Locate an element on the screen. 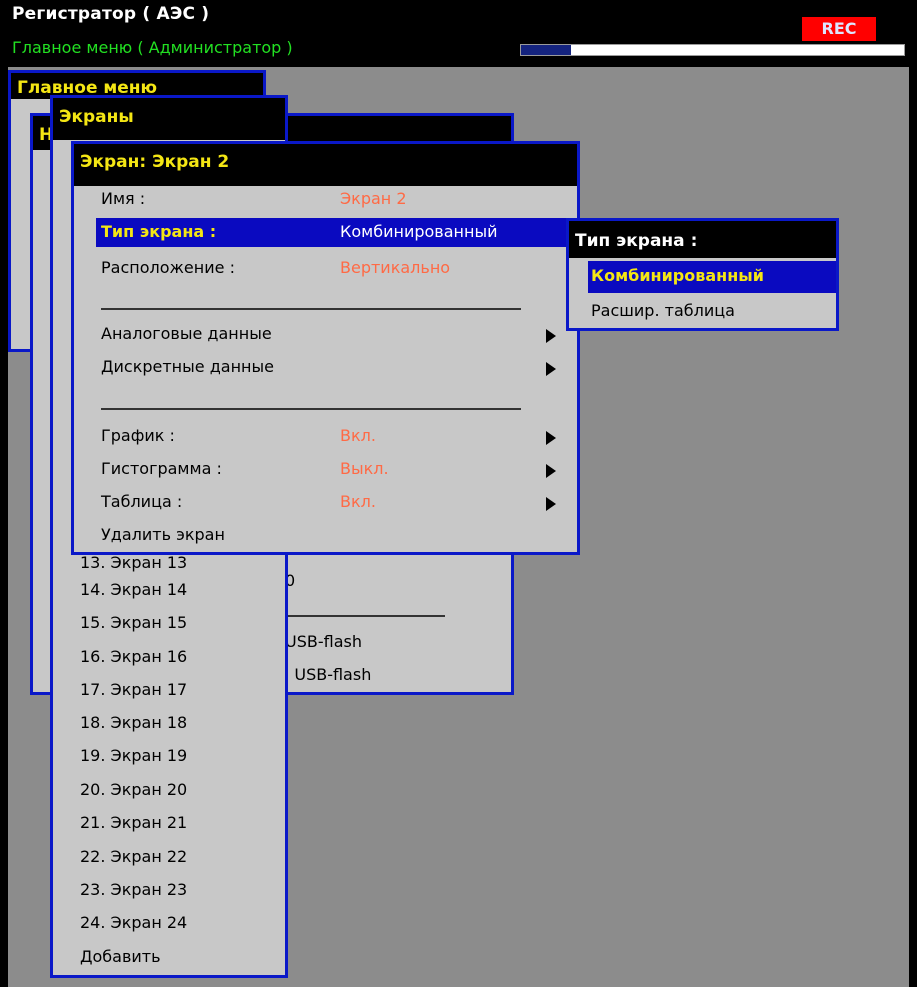 The image size is (917, 987). discrete-data-item: Дискретные данные is located at coordinates (187, 366).